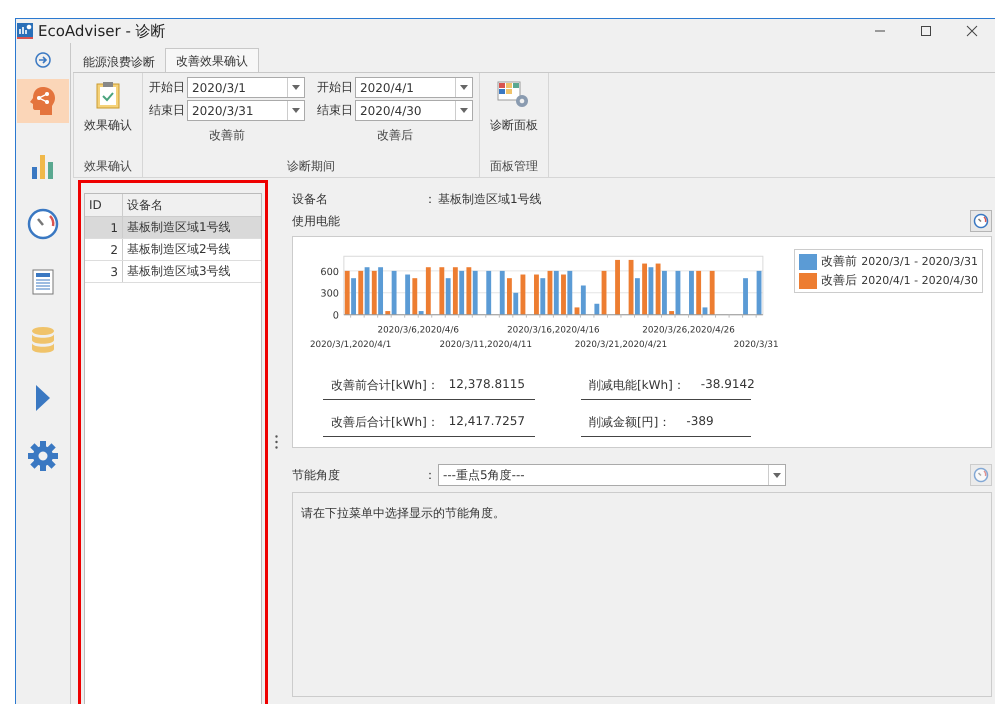 The height and width of the screenshot is (704, 995). I want to click on date-field: 2020/3/31, so click(246, 110).